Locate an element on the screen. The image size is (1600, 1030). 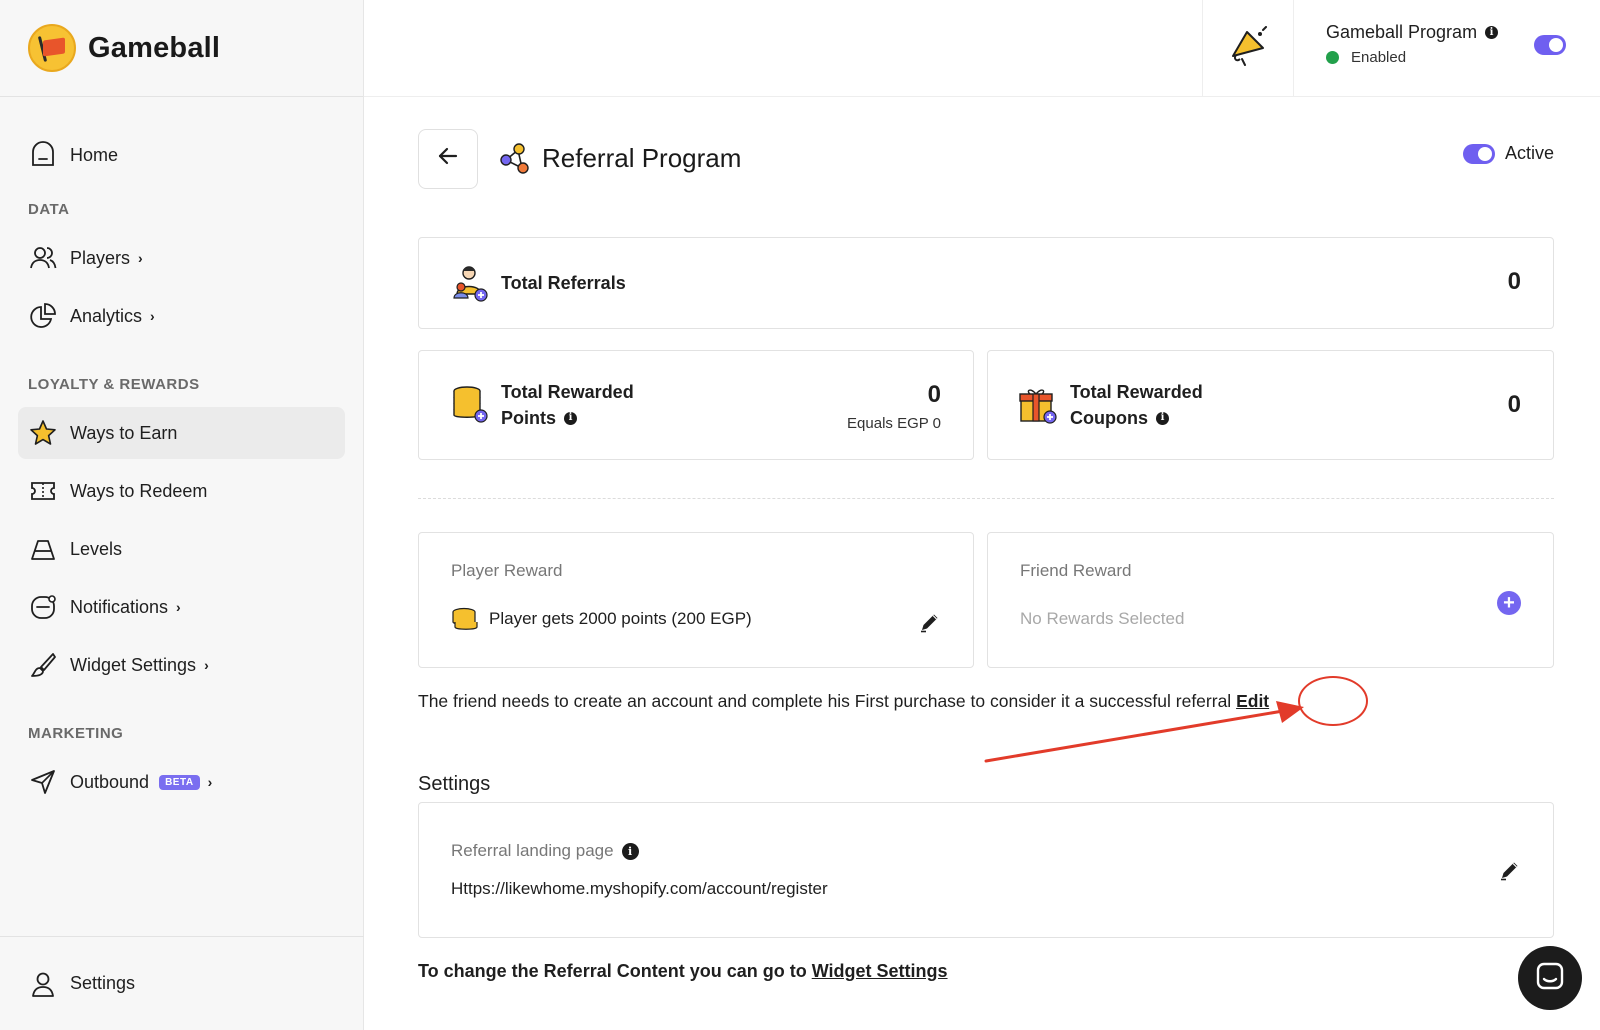
nav-section-data: DATA is located at coordinates (49, 209).